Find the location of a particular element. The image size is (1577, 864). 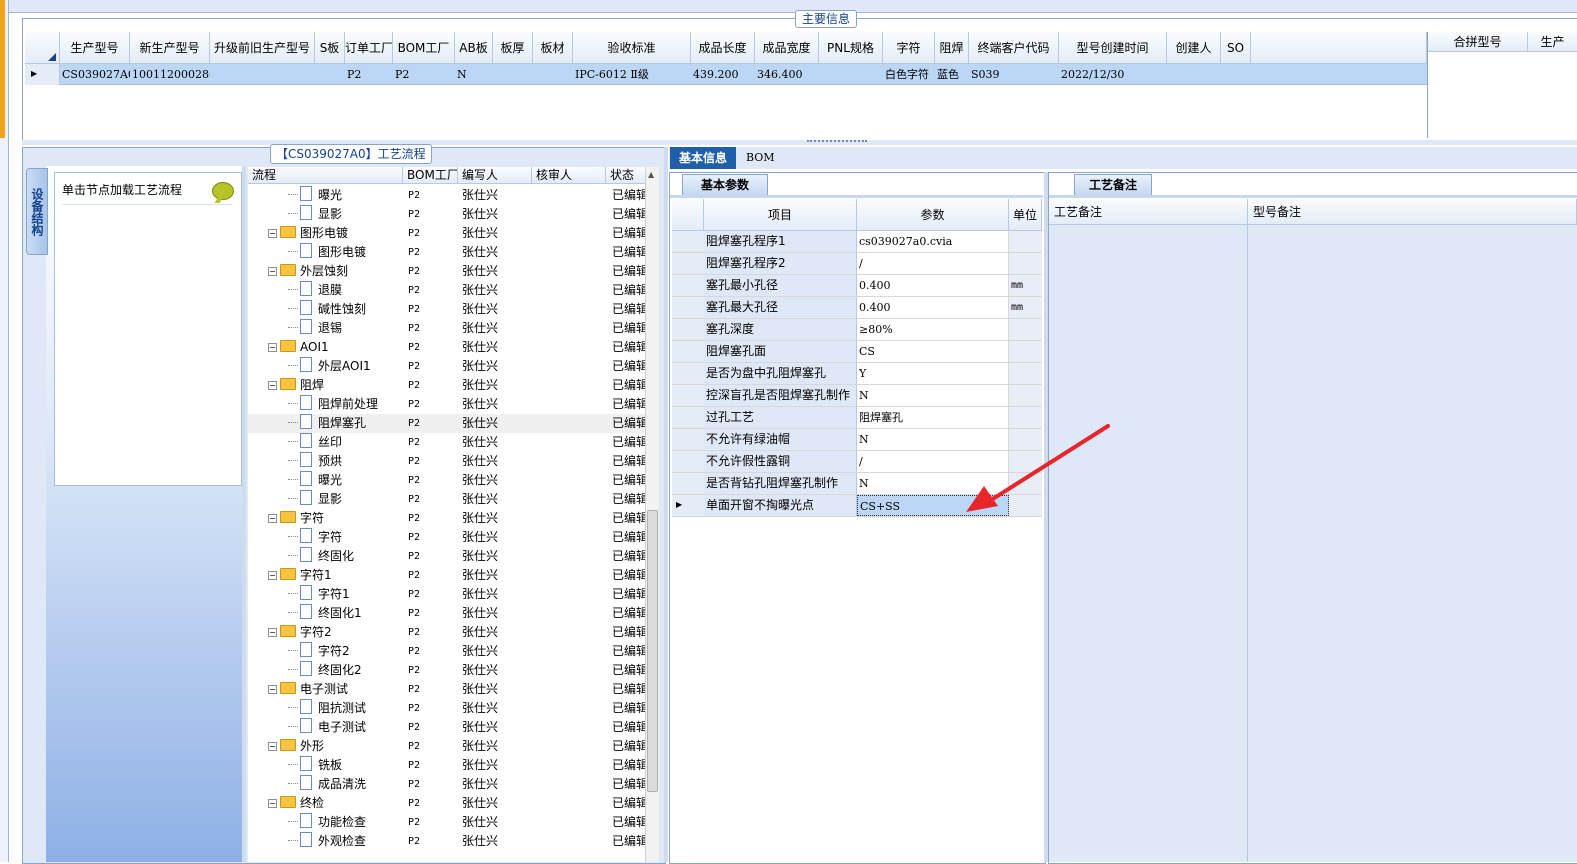

param-row: 阻焊塞孔程序2/ is located at coordinates (857, 264).